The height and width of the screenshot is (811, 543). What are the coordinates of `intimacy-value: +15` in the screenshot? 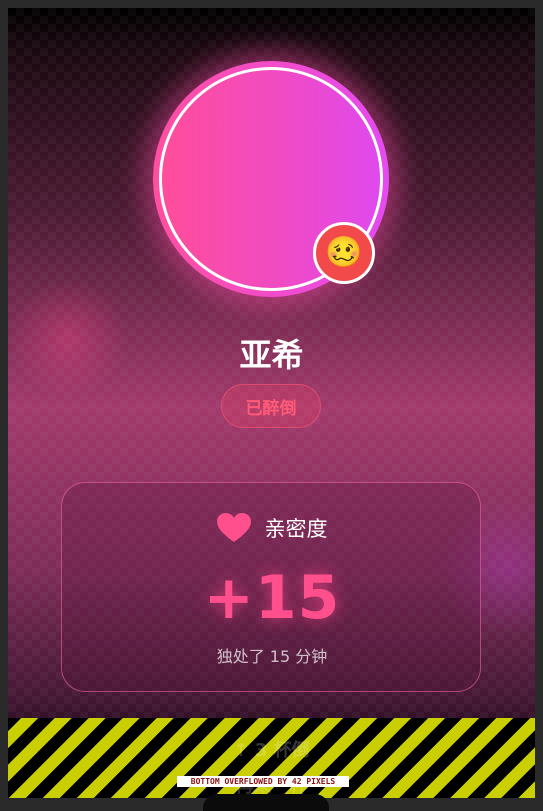 It's located at (272, 598).